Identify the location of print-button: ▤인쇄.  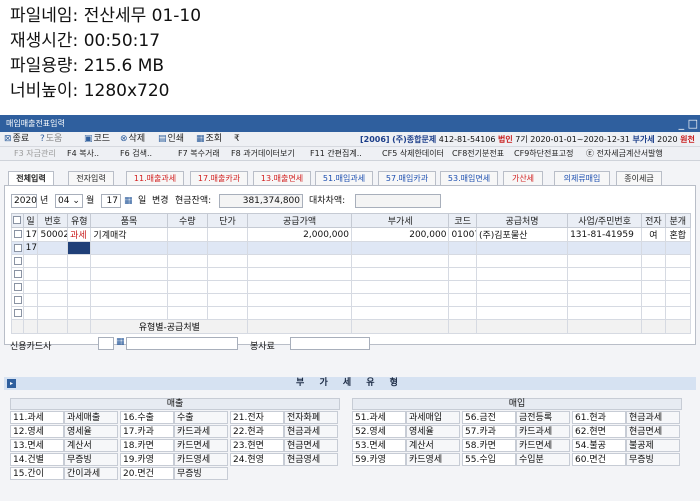
(171, 139).